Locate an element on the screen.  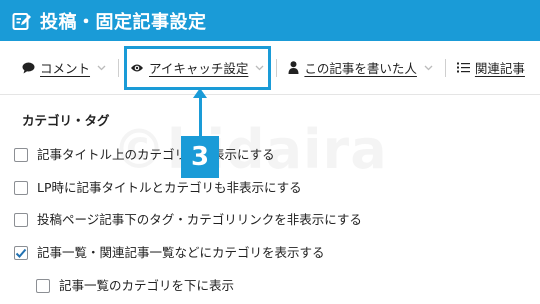
option-label: 記事一覧・関連記事一覧などにカテゴリを表示する is located at coordinates (181, 252).